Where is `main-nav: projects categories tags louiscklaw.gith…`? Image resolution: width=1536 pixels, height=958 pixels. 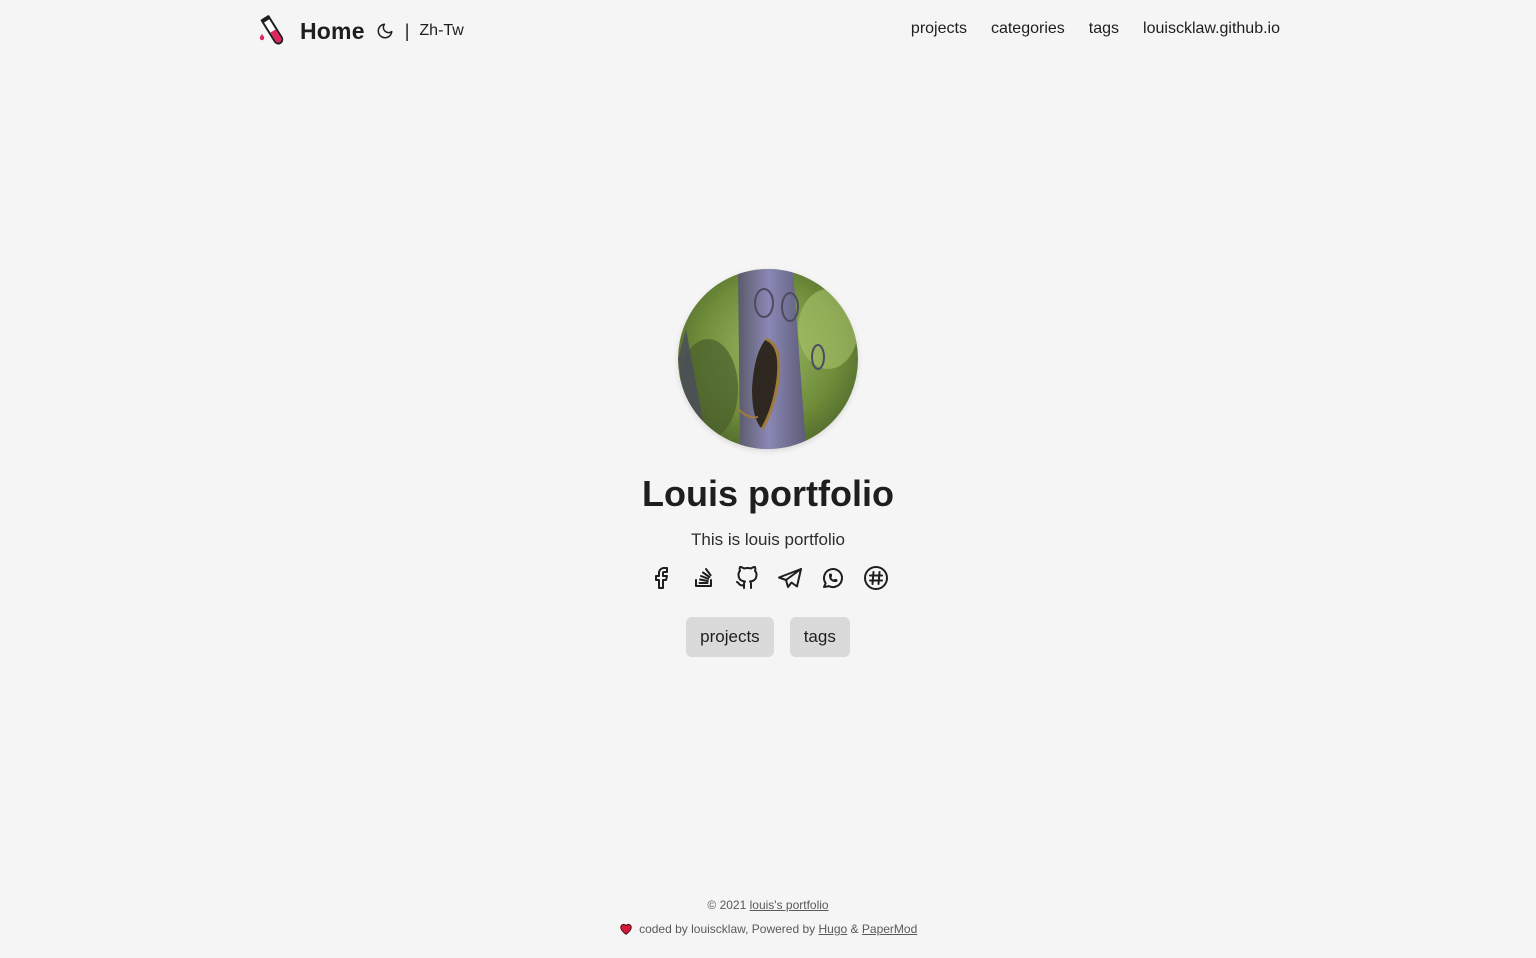 main-nav: projects categories tags louiscklaw.gith… is located at coordinates (1095, 29).